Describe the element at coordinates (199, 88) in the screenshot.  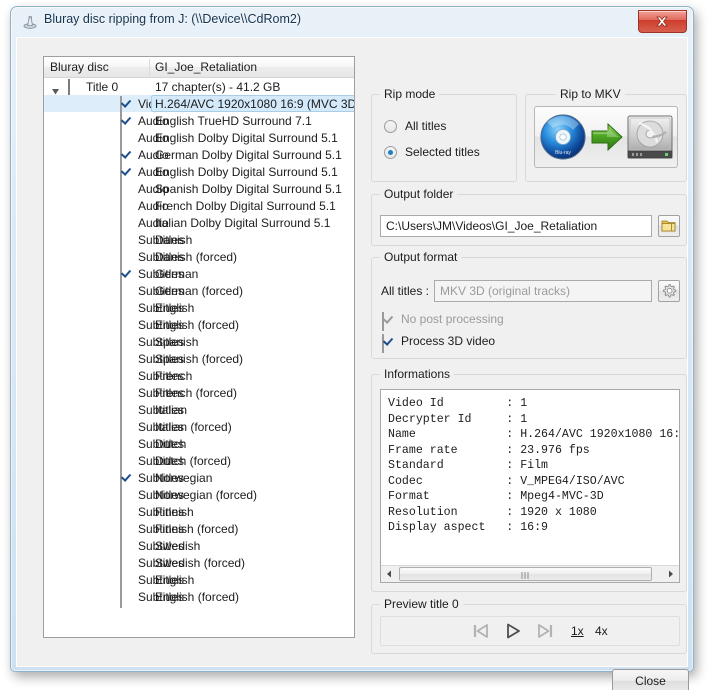
I see `tree-row: Title 0 17 chapter(s) - 41.2 GB` at that location.